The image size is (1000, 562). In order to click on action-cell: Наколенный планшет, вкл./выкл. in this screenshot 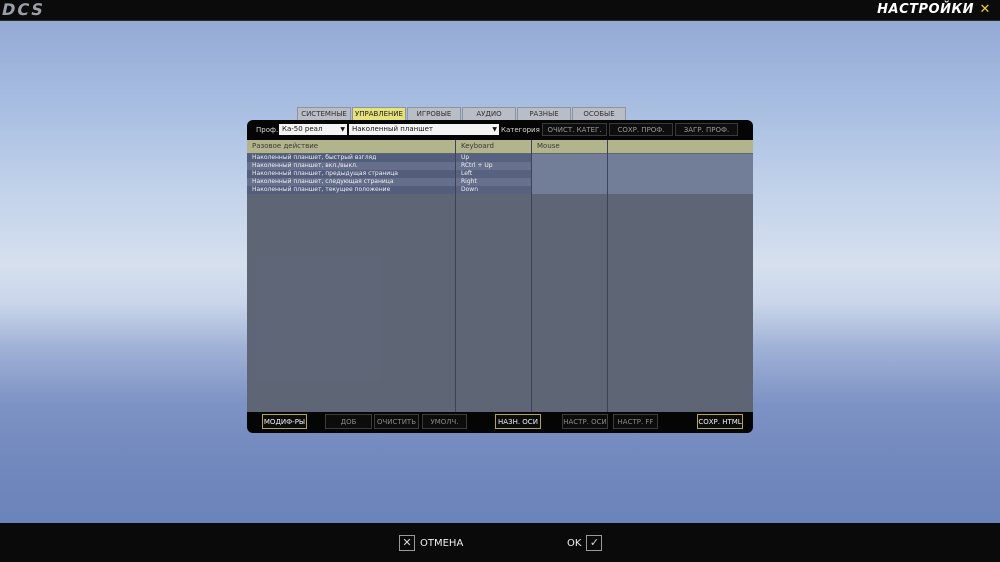, I will do `click(351, 166)`.